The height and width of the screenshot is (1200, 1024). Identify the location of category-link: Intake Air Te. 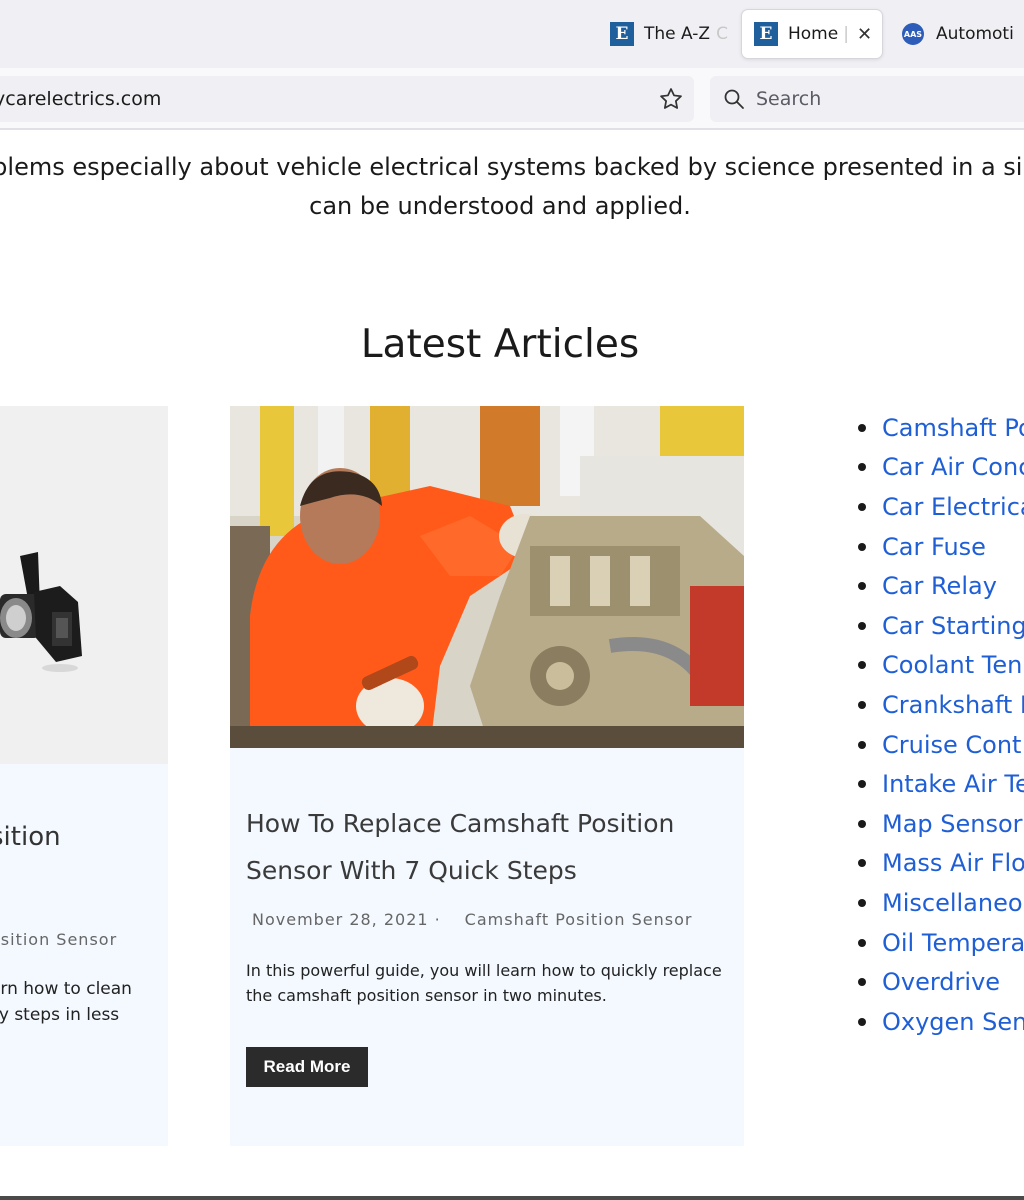
(953, 784).